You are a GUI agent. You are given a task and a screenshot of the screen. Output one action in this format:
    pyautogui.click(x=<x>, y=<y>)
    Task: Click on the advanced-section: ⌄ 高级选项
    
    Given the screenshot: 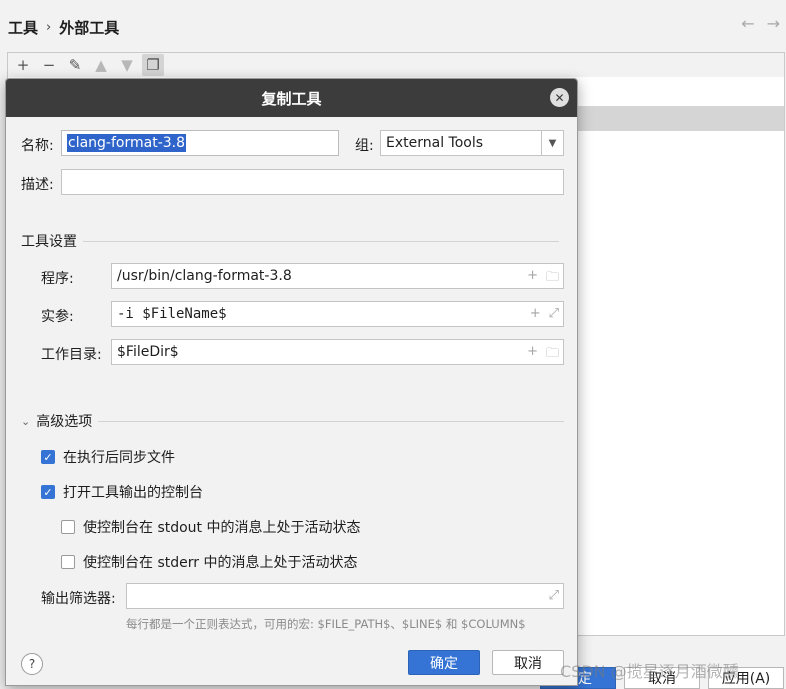 What is the action you would take?
    pyautogui.click(x=293, y=421)
    